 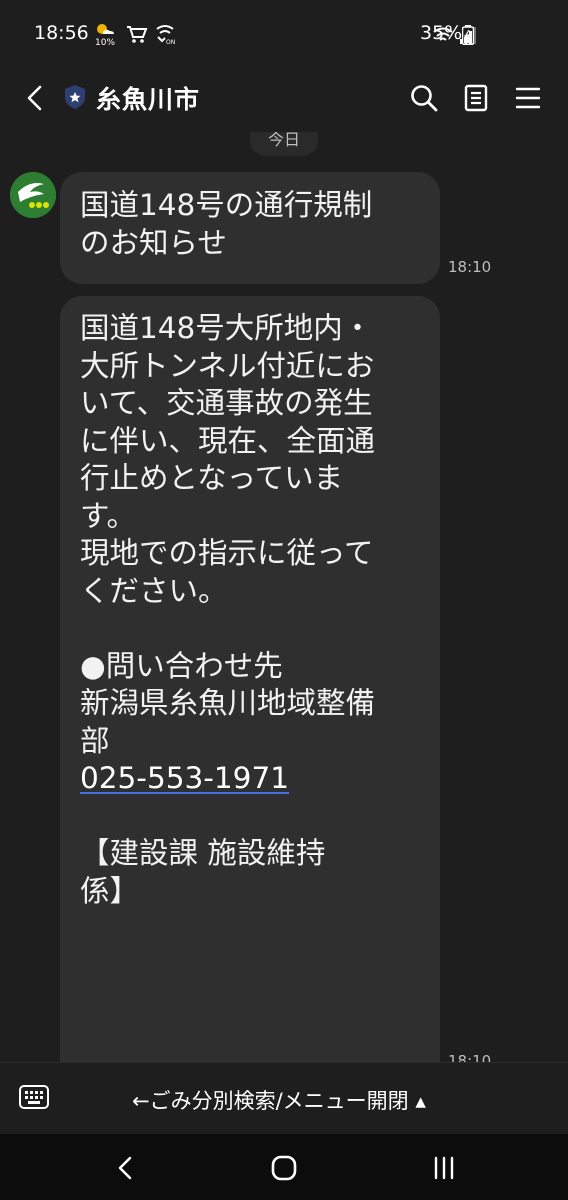 What do you see at coordinates (284, 144) in the screenshot?
I see `date-separator: 今日` at bounding box center [284, 144].